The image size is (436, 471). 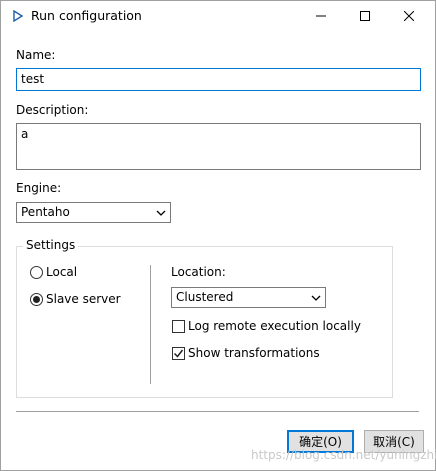 What do you see at coordinates (218, 146) in the screenshot?
I see `description-field: a` at bounding box center [218, 146].